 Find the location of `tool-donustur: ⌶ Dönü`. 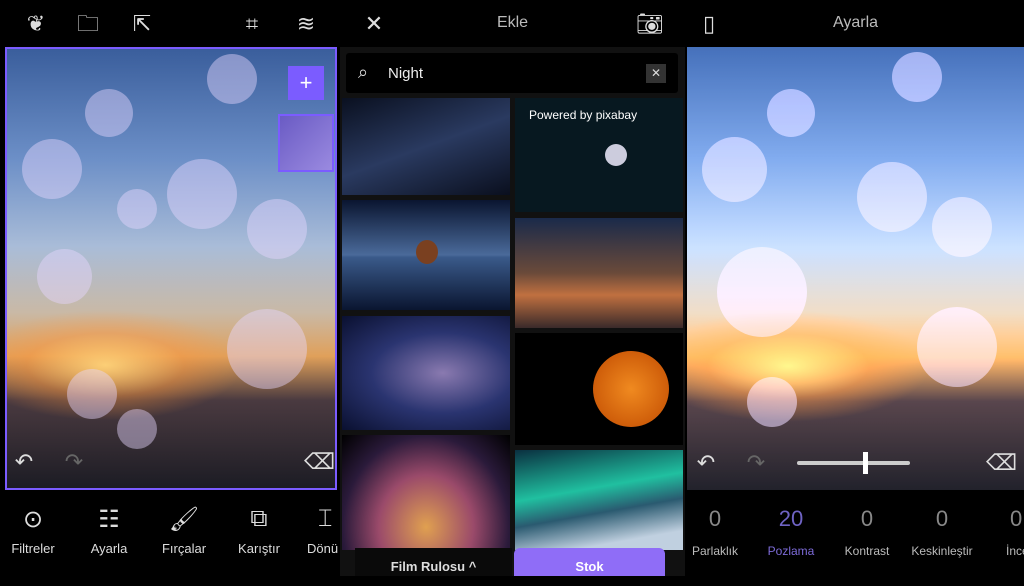

tool-donustur: ⌶ Dönü is located at coordinates (318, 530).